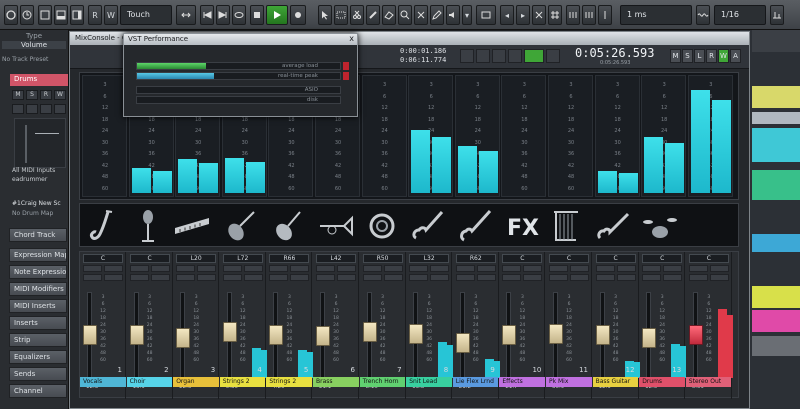 The height and width of the screenshot is (409, 800). Describe the element at coordinates (405, 15) in the screenshot. I see `zoom-tool` at that location.